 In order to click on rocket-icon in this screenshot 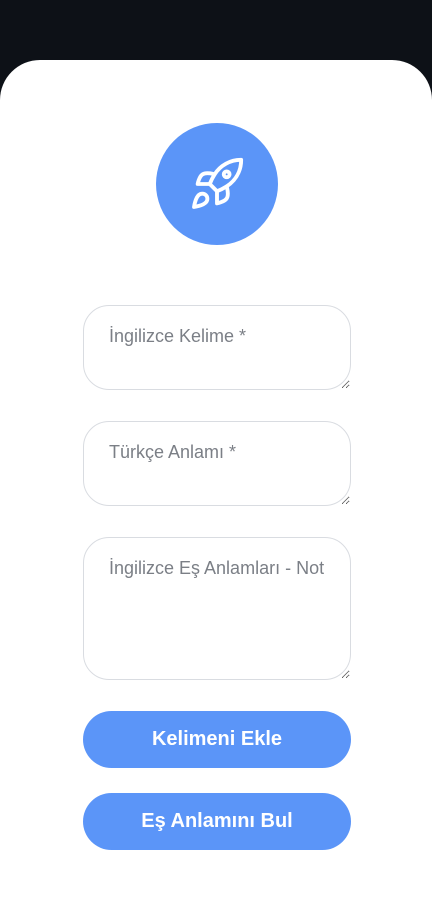, I will do `click(218, 183)`.